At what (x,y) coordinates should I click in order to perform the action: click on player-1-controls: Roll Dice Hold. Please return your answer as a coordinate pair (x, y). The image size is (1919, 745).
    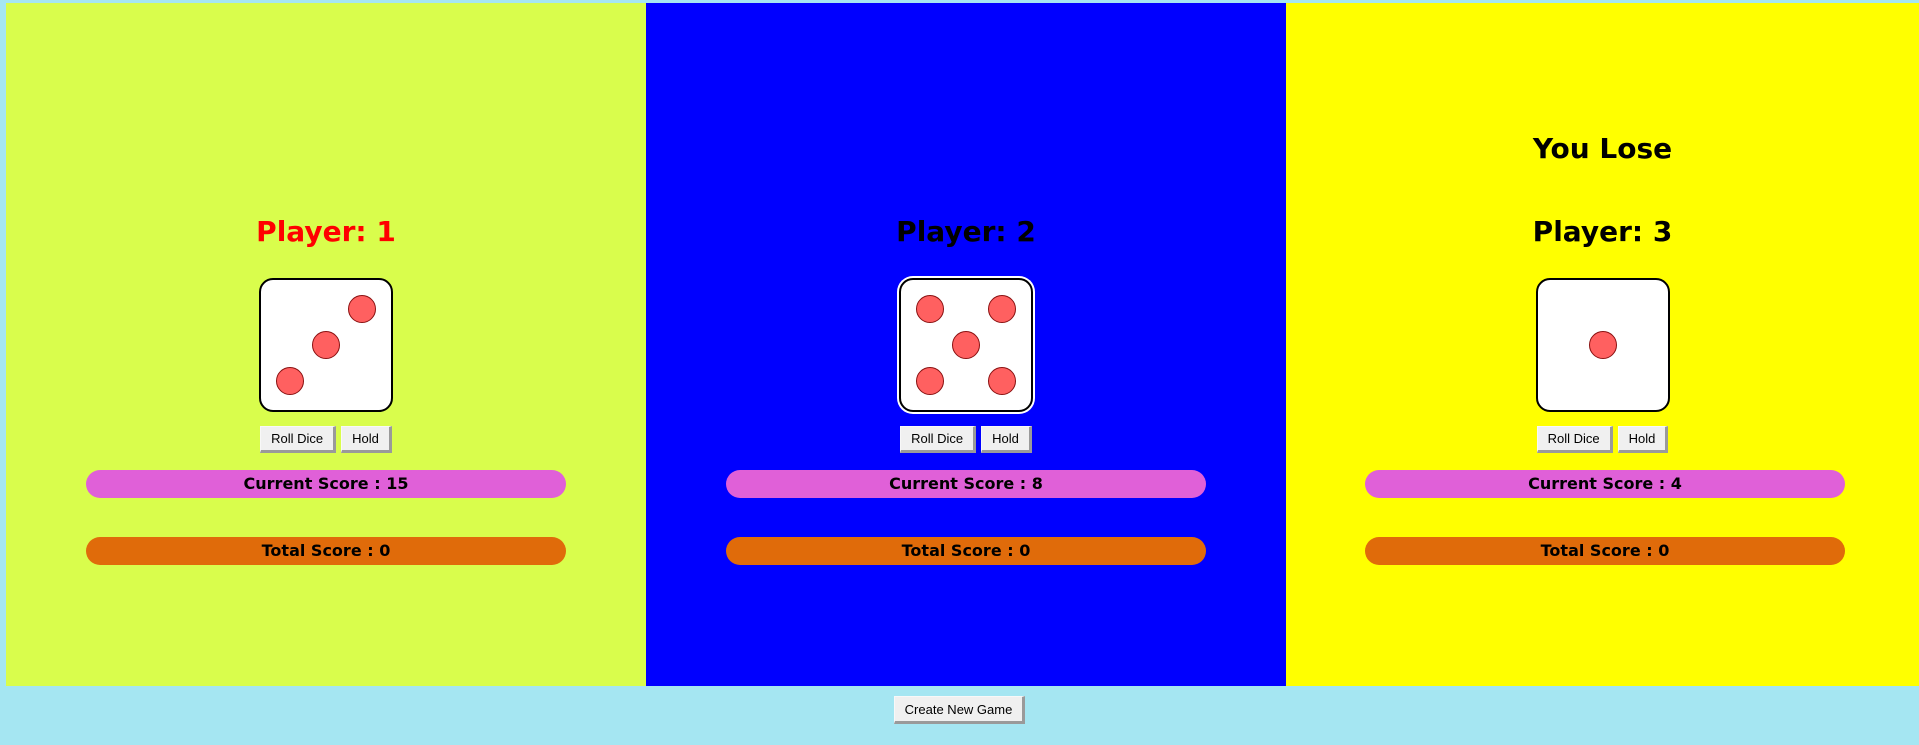
    Looking at the image, I should click on (326, 439).